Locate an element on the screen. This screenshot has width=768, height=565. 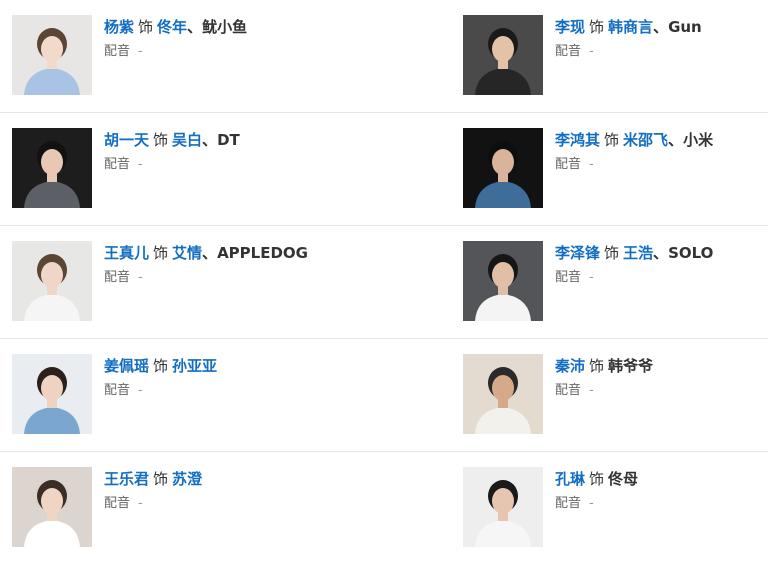
cast-info: 孔琳饰佟母配音 - is located at coordinates (661, 490).